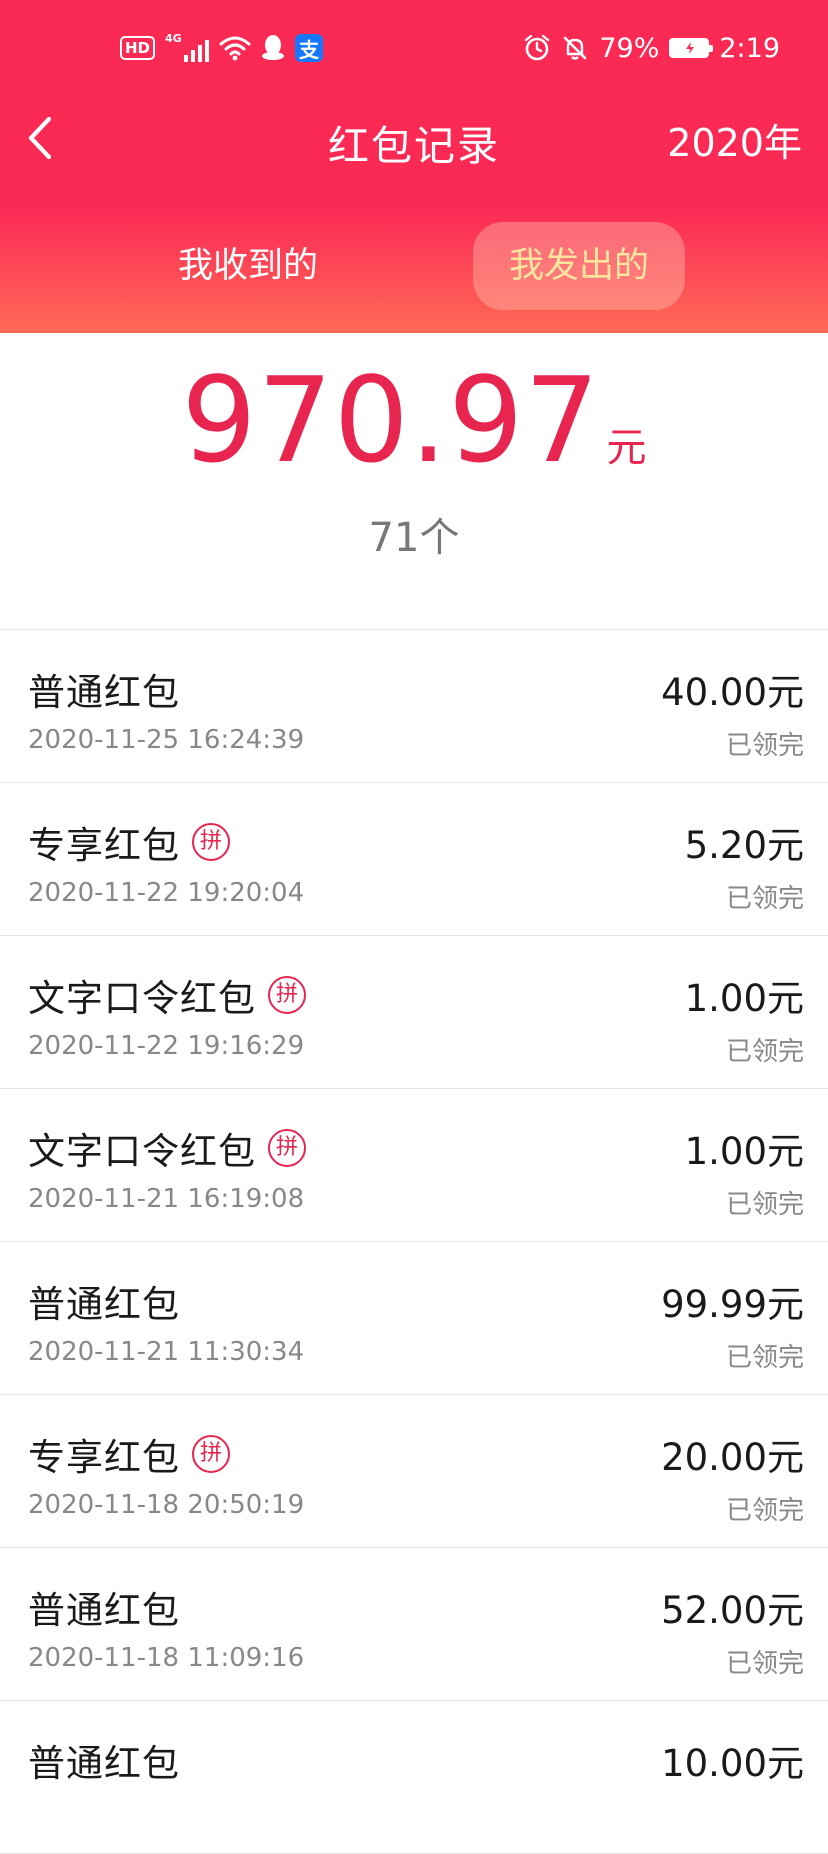 The height and width of the screenshot is (1854, 828). I want to click on record-amount: 10.00元, so click(732, 1763).